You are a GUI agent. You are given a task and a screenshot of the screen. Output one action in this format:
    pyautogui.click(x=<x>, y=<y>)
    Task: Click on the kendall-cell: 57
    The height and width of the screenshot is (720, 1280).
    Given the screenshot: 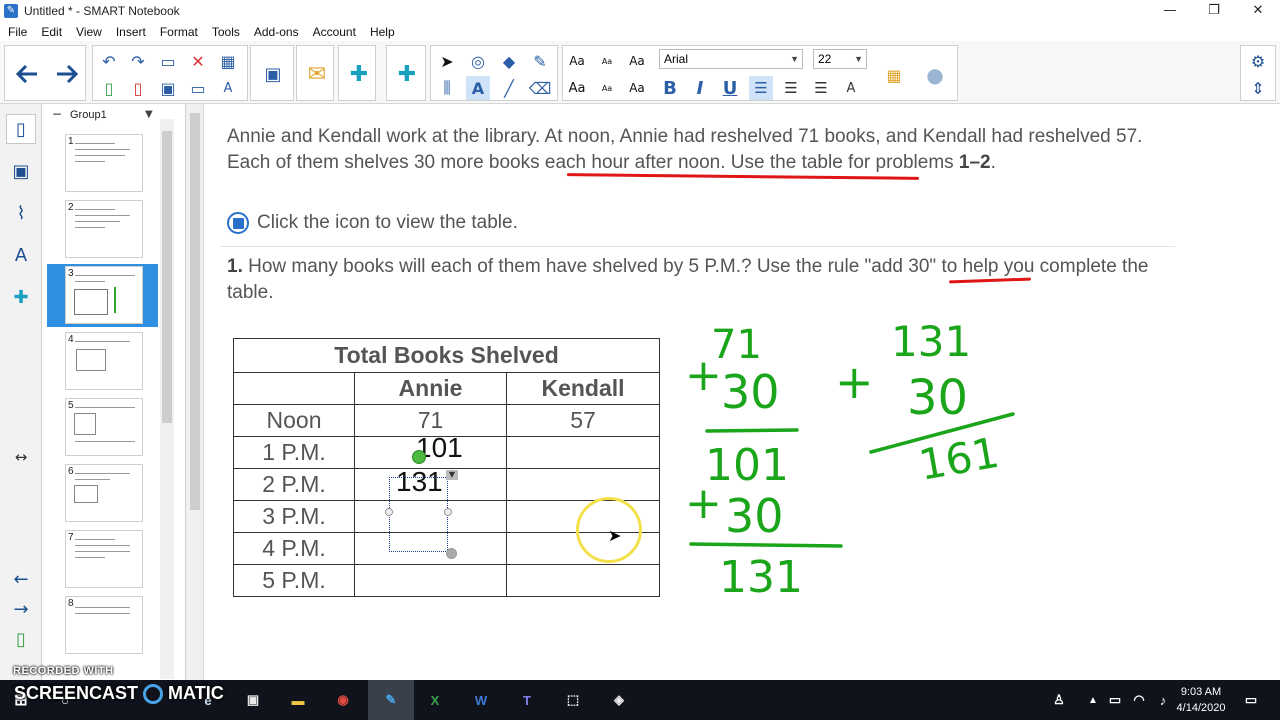 What is the action you would take?
    pyautogui.click(x=583, y=420)
    